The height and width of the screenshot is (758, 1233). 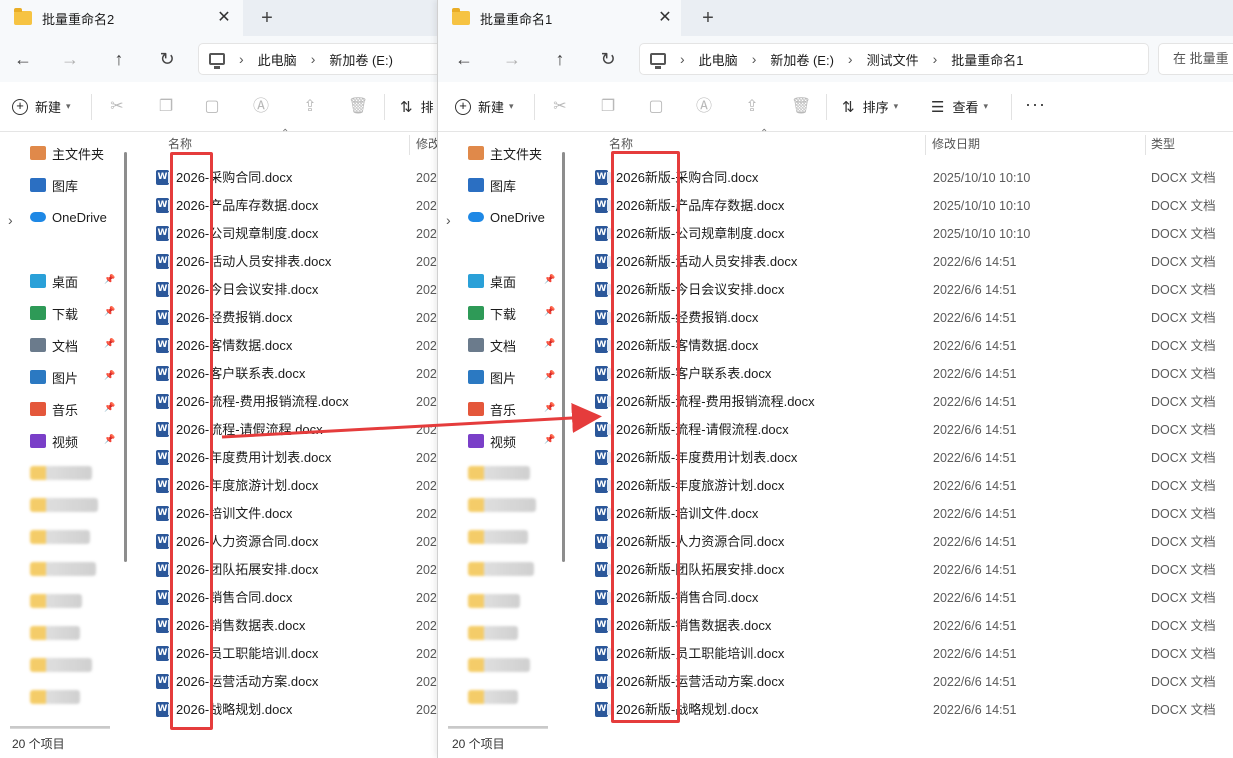 I want to click on close-tab-icon: ✕, so click(x=224, y=18).